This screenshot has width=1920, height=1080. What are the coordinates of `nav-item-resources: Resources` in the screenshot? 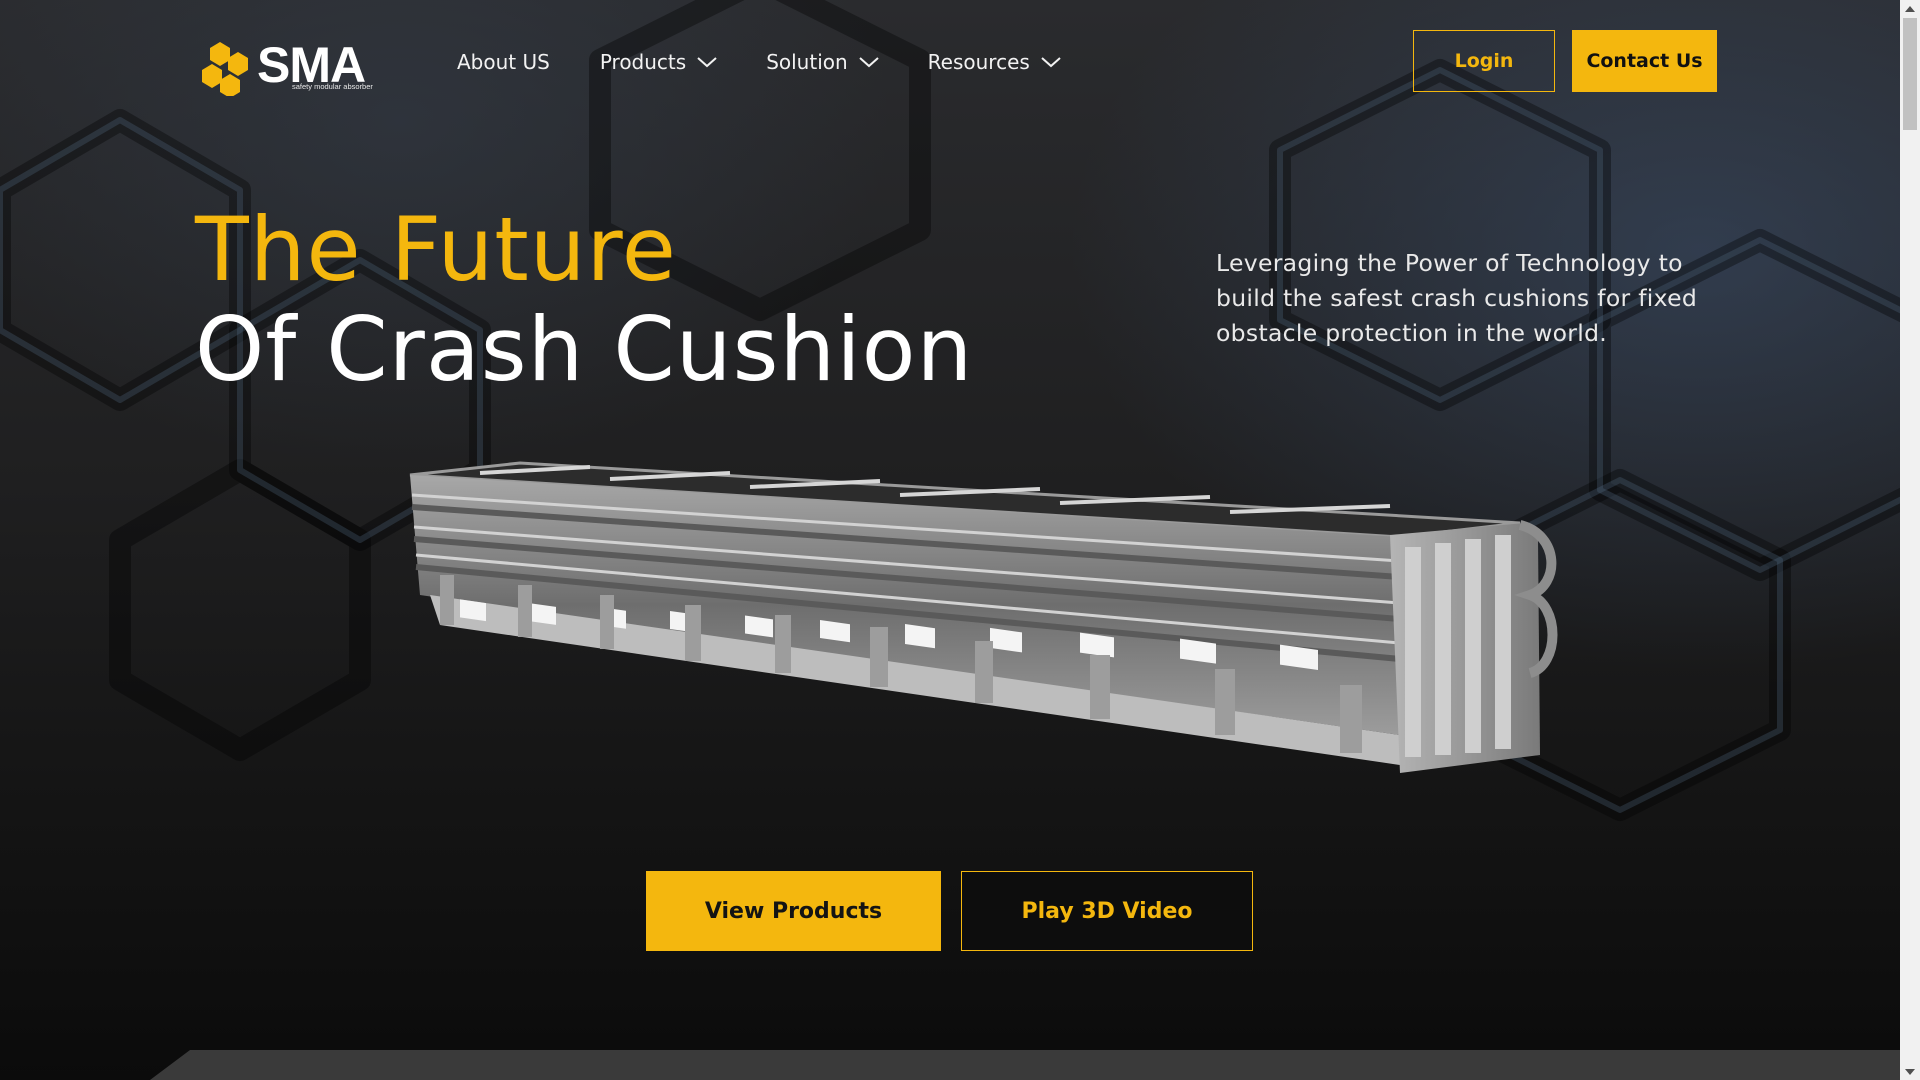 It's located at (995, 62).